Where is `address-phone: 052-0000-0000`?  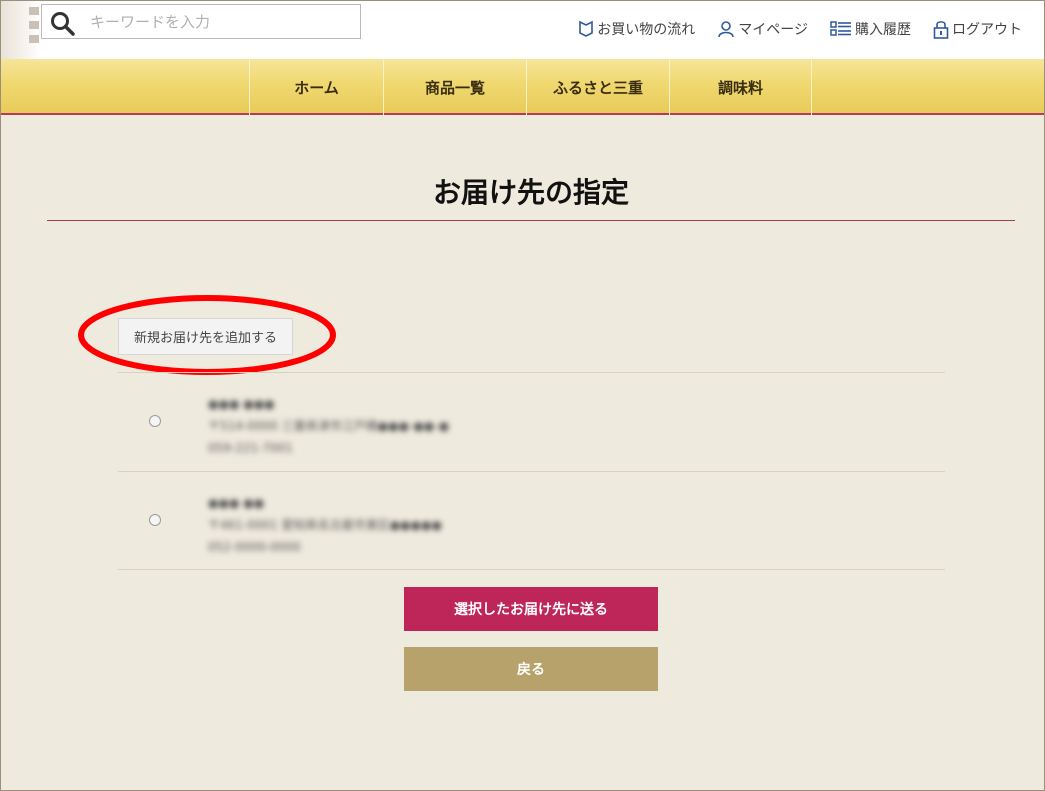
address-phone: 052-0000-0000 is located at coordinates (254, 547).